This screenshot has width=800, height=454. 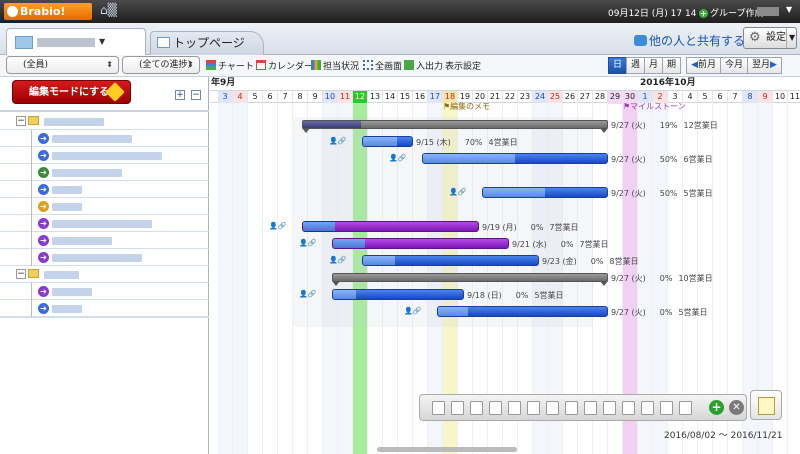 What do you see at coordinates (789, 9) in the screenshot?
I see `user-menu-chevron-icon: ▼` at bounding box center [789, 9].